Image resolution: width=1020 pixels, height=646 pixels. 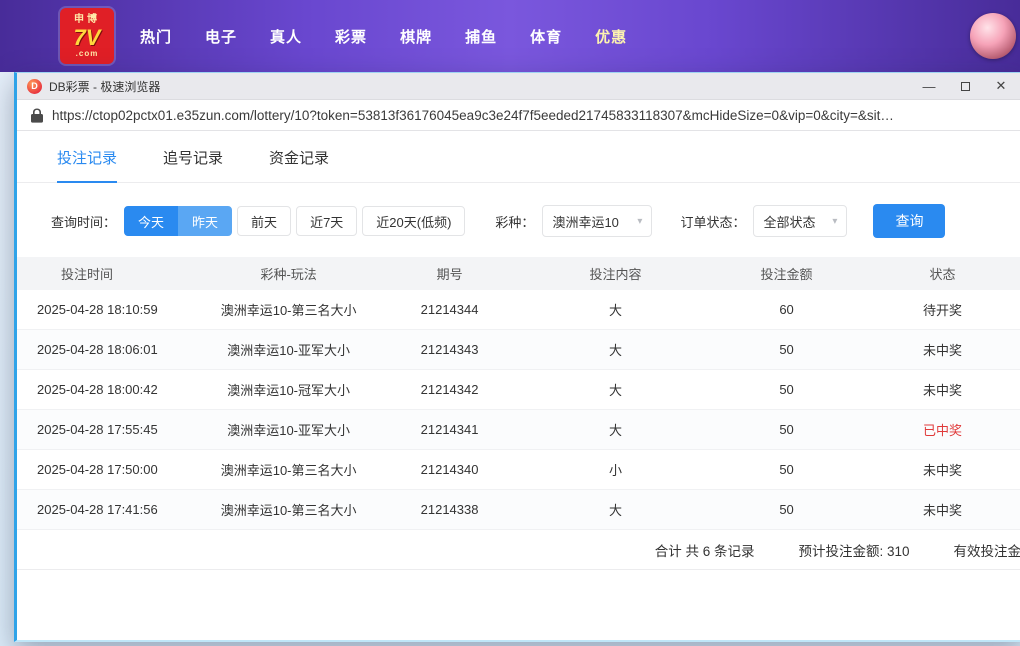 What do you see at coordinates (34, 86) in the screenshot?
I see `browser-app-icon: D` at bounding box center [34, 86].